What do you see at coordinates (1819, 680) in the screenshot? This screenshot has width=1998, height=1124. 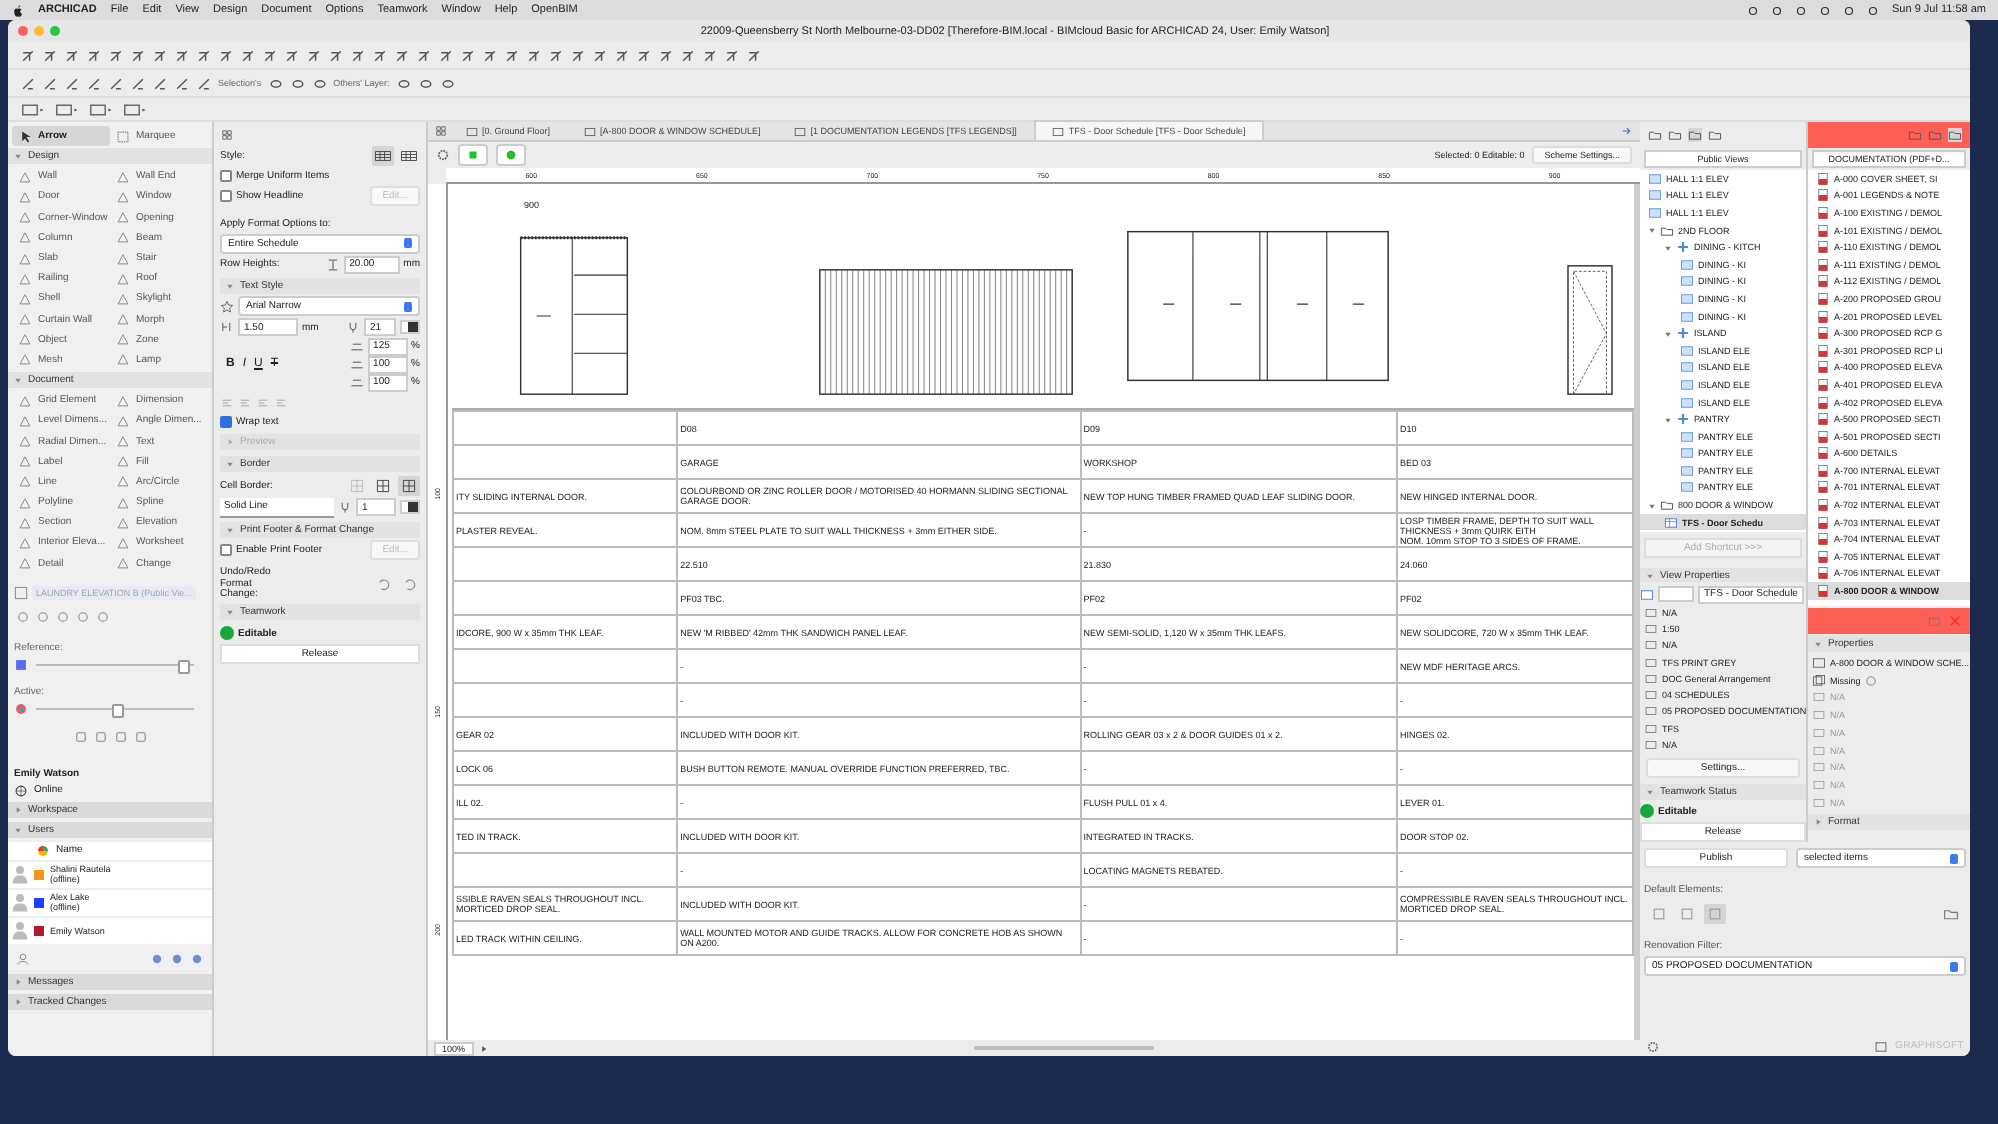 I see `master-layout-icon` at bounding box center [1819, 680].